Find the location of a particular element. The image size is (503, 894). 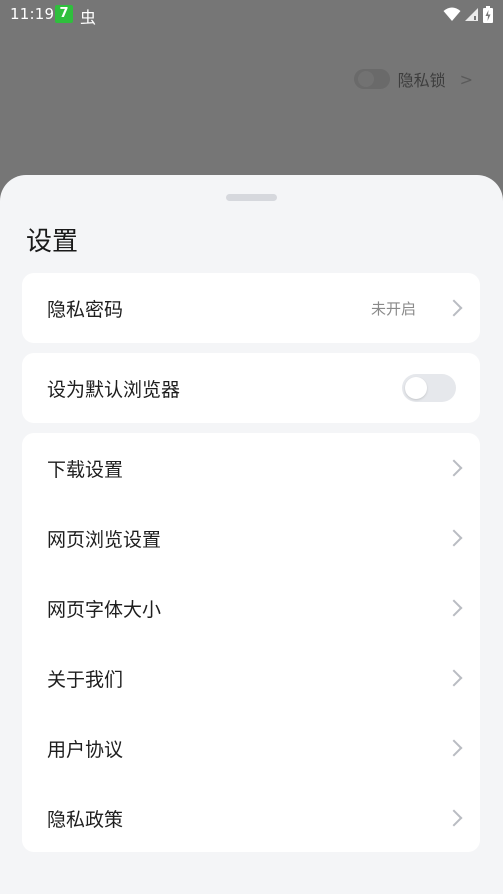

chevron-right-icon: > is located at coordinates (466, 79).